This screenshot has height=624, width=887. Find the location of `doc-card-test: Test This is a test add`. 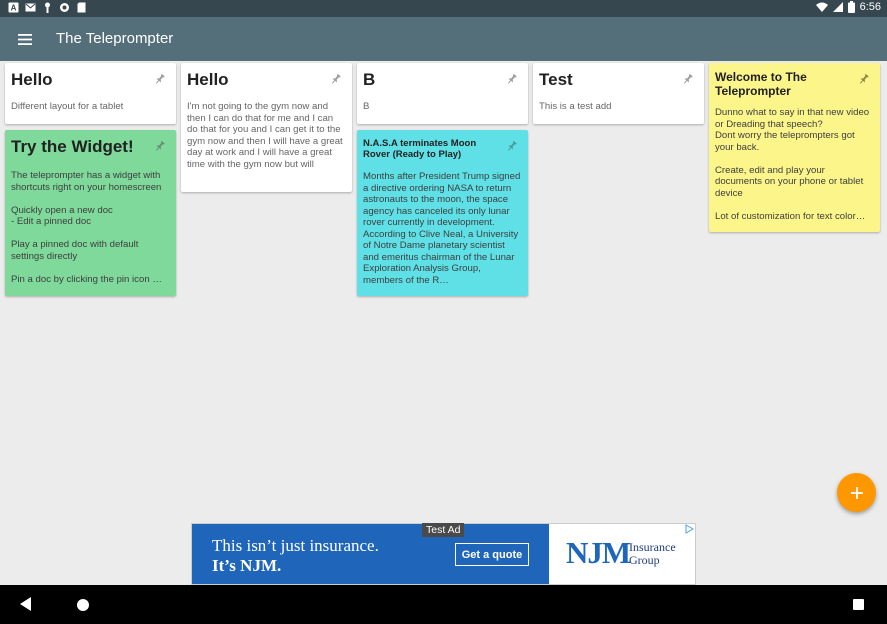

doc-card-test: Test This is a test add is located at coordinates (618, 93).